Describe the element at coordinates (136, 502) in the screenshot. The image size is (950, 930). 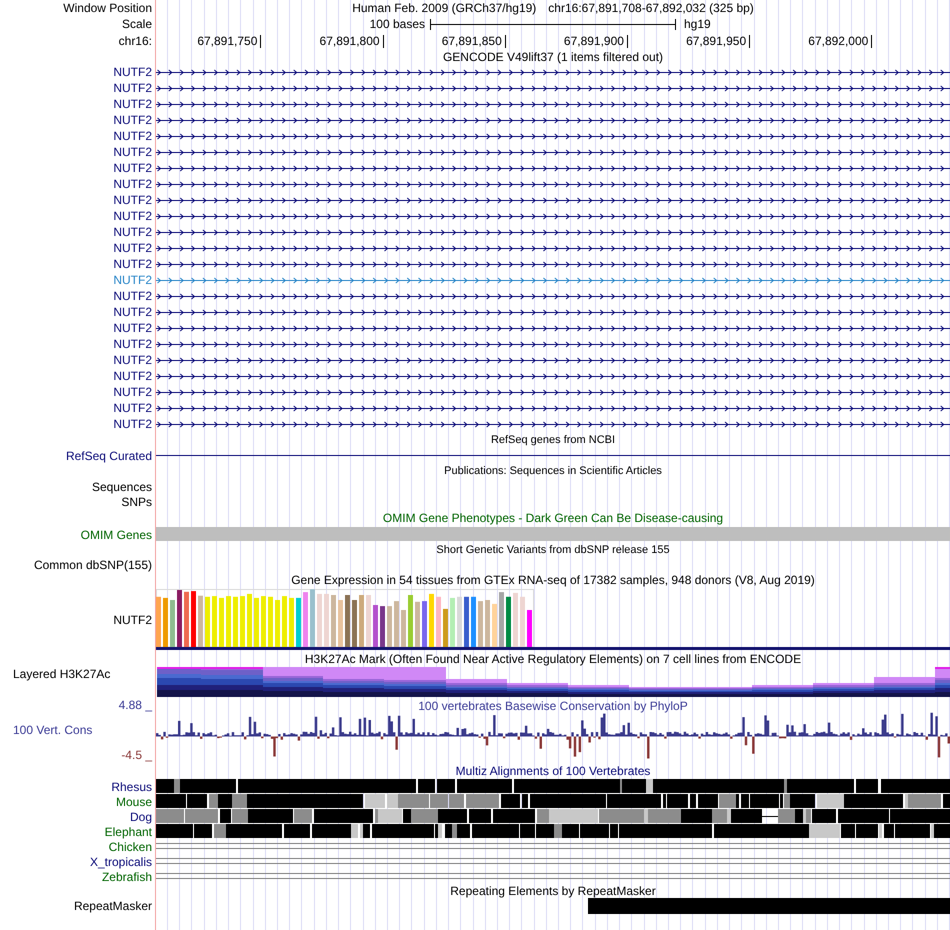
I see `track-label: SNPs` at that location.